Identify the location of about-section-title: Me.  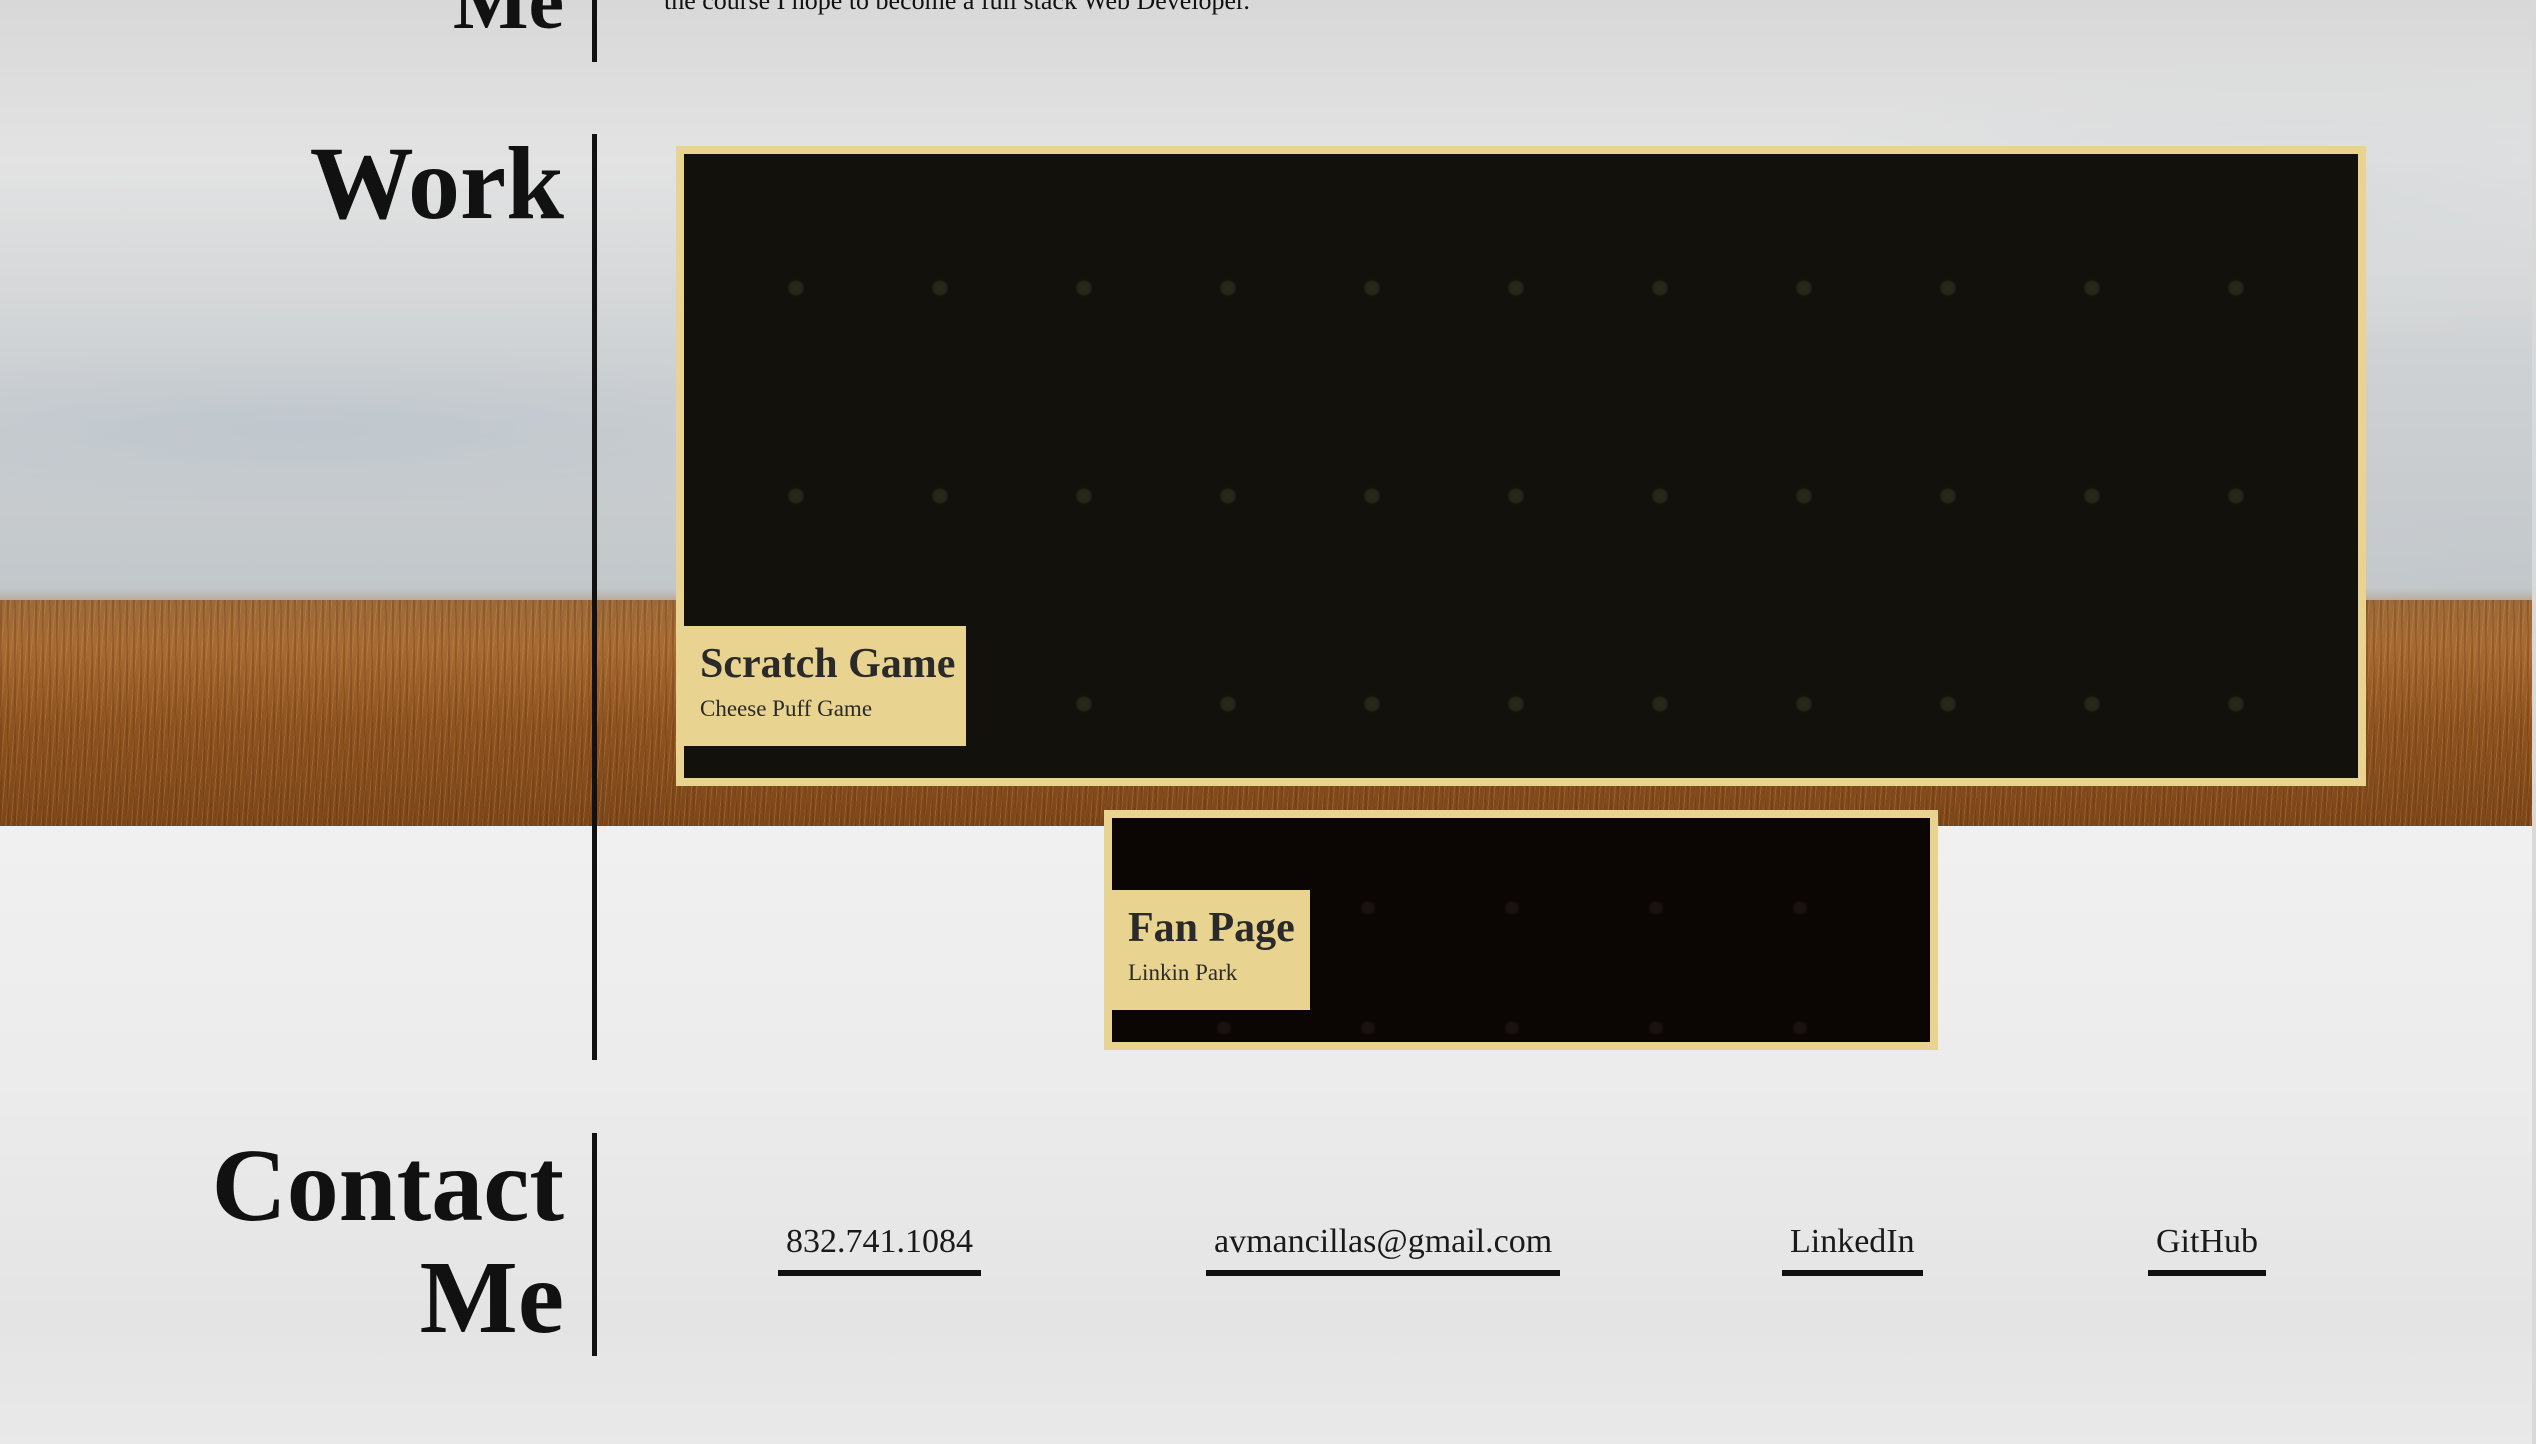
(508, 23).